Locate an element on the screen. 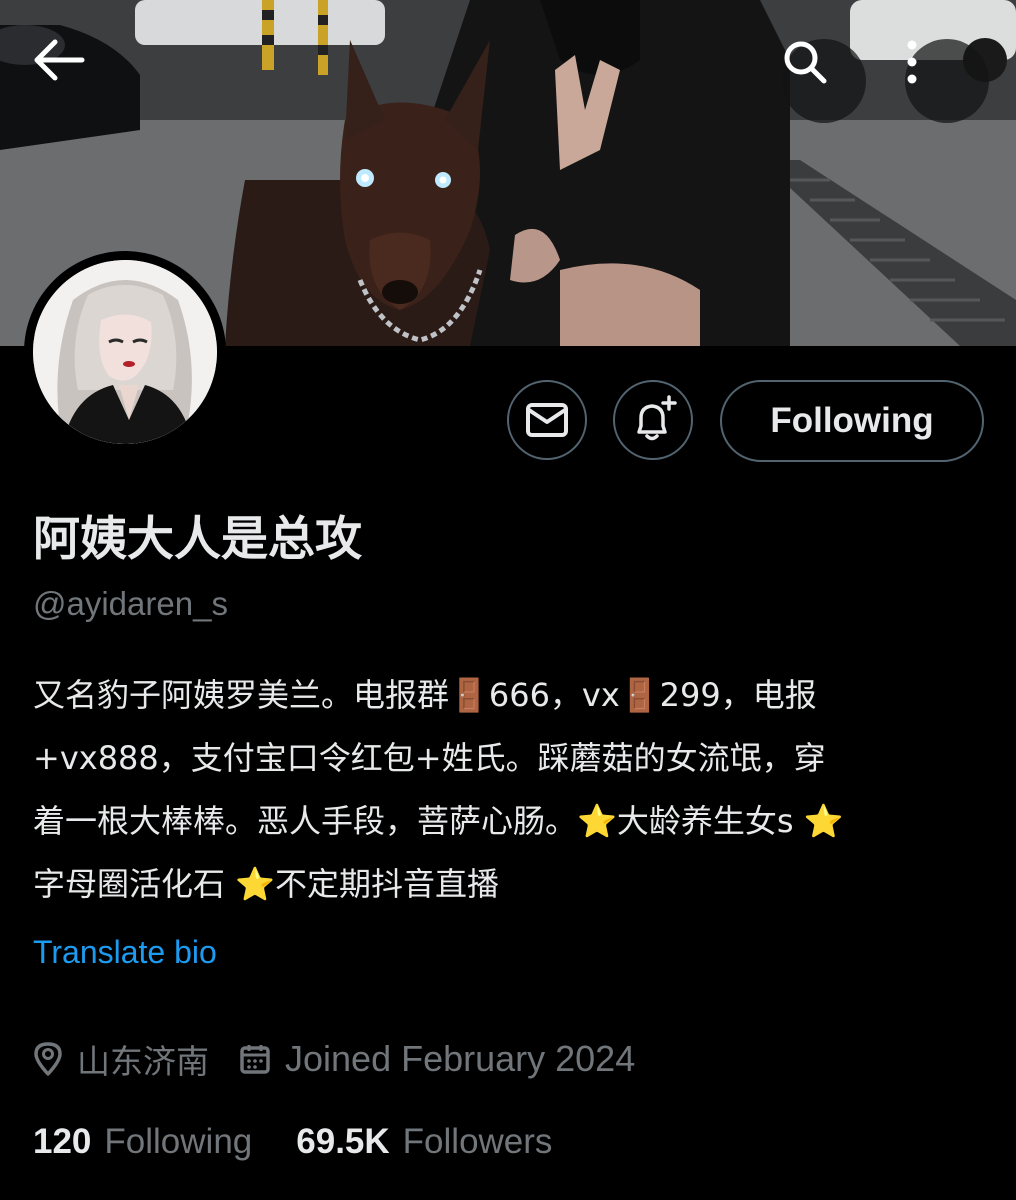 This screenshot has height=1200, width=1016. location-pin-icon is located at coordinates (48, 1059).